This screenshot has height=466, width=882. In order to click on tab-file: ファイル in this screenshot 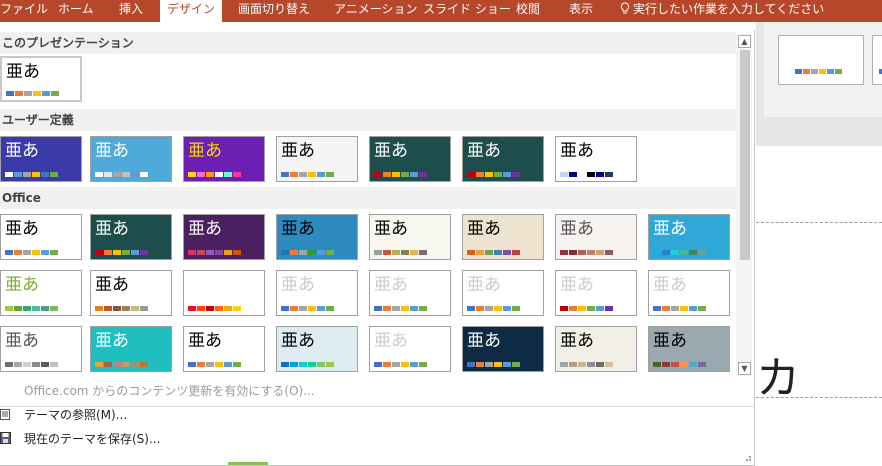, I will do `click(24, 11)`.